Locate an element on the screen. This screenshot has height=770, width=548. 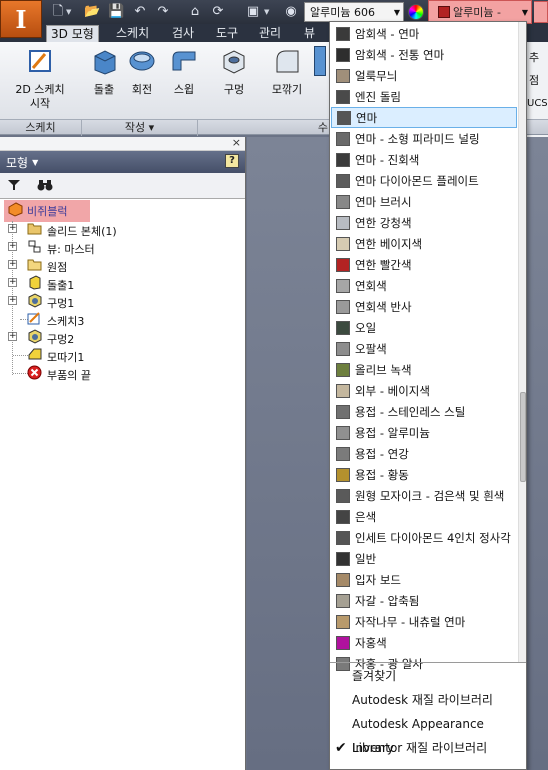
new-dropdown-caret: ▼ is located at coordinates (70, 12).